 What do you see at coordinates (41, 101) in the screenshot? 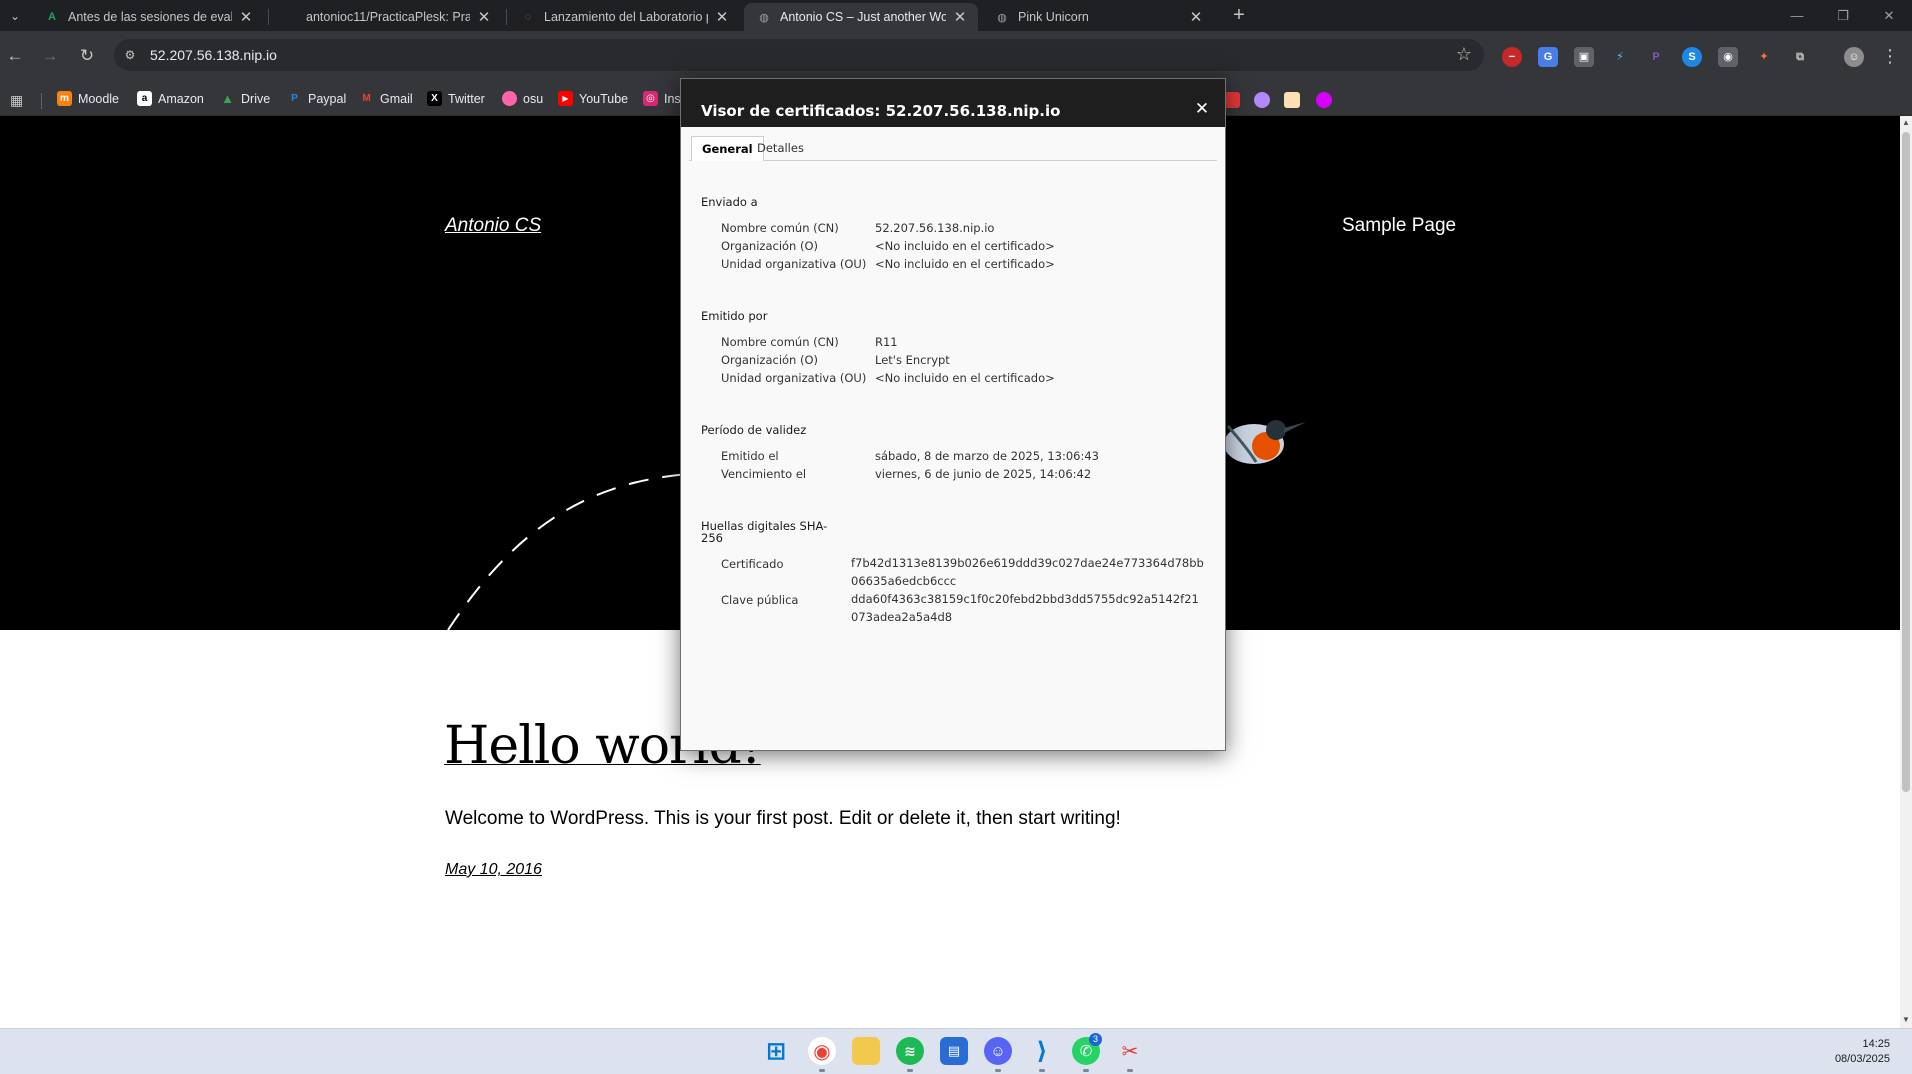
I see `bookmark-separator` at bounding box center [41, 101].